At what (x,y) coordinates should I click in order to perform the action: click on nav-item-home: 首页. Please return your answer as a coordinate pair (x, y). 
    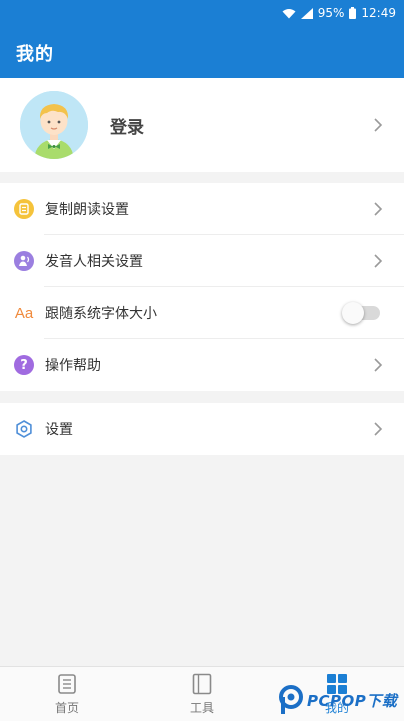
    Looking at the image, I should click on (67, 694).